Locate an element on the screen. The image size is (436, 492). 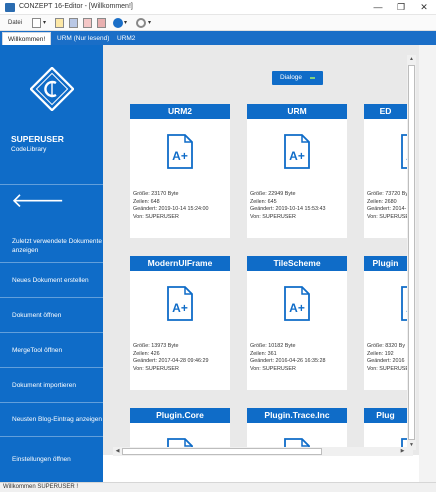
scroll-right-icon: ▶ is located at coordinates (402, 451).